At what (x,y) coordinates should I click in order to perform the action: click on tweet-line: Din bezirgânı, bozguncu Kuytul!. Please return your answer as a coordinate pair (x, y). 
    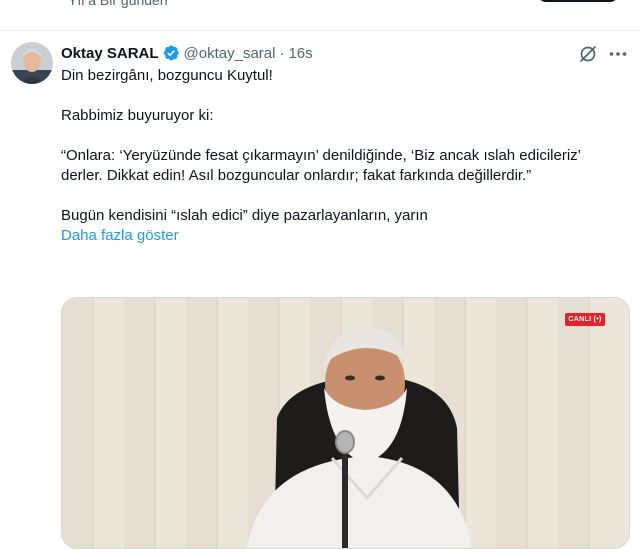
    Looking at the image, I should click on (167, 75).